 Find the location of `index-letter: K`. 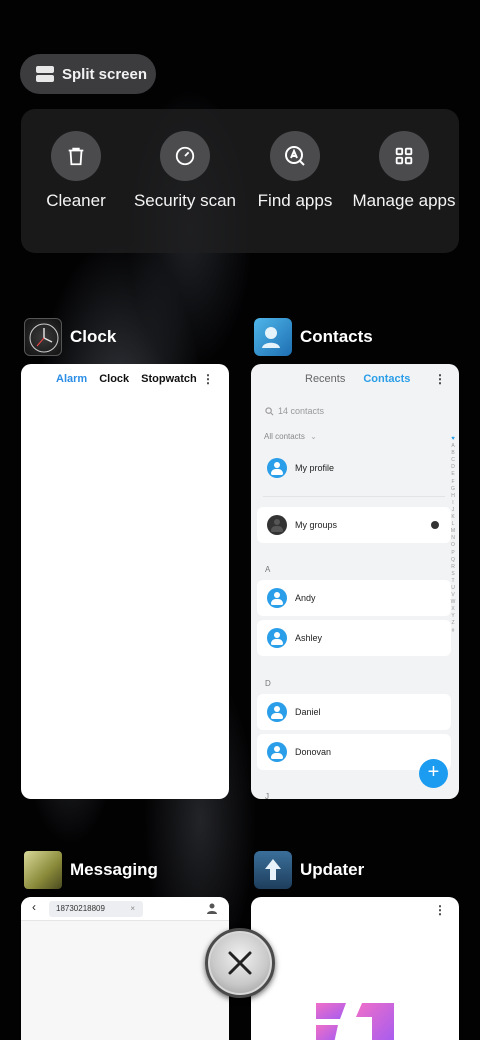

index-letter: K is located at coordinates (453, 517).